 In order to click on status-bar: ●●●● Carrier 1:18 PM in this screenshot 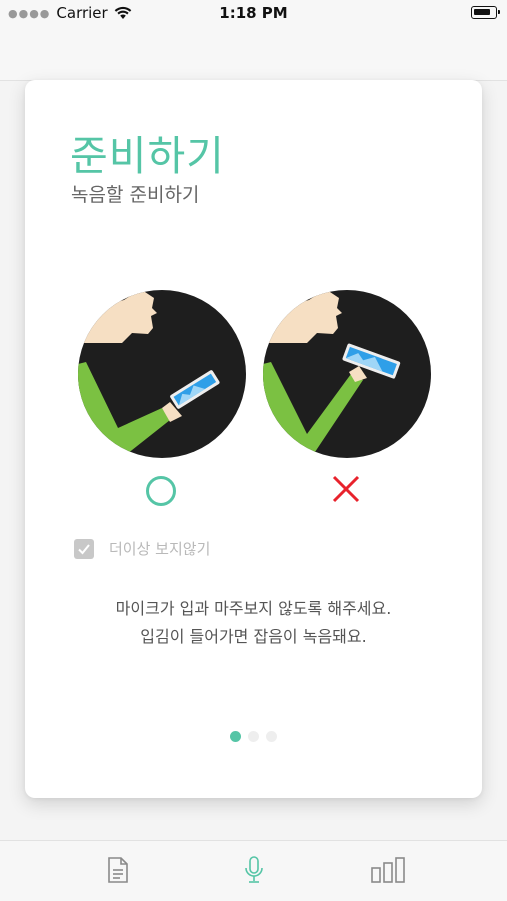, I will do `click(253, 14)`.